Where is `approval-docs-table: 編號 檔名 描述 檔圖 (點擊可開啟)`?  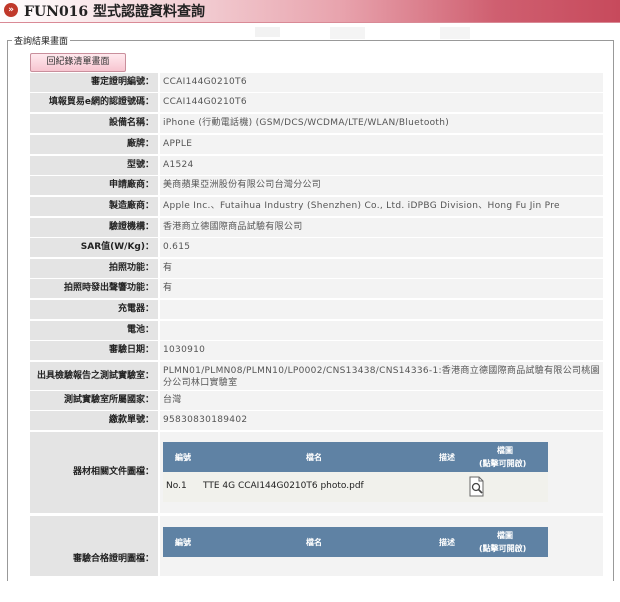
approval-docs-table: 編號 檔名 描述 檔圖 (點擊可開啟) is located at coordinates (355, 545).